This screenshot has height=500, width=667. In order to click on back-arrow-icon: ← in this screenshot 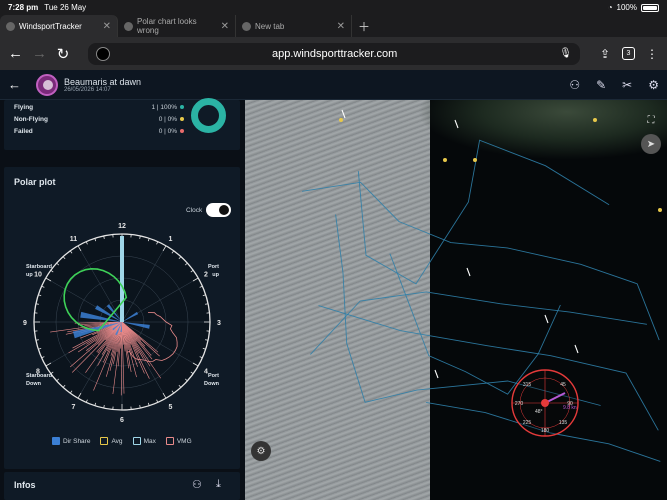, I will do `click(15, 53)`.